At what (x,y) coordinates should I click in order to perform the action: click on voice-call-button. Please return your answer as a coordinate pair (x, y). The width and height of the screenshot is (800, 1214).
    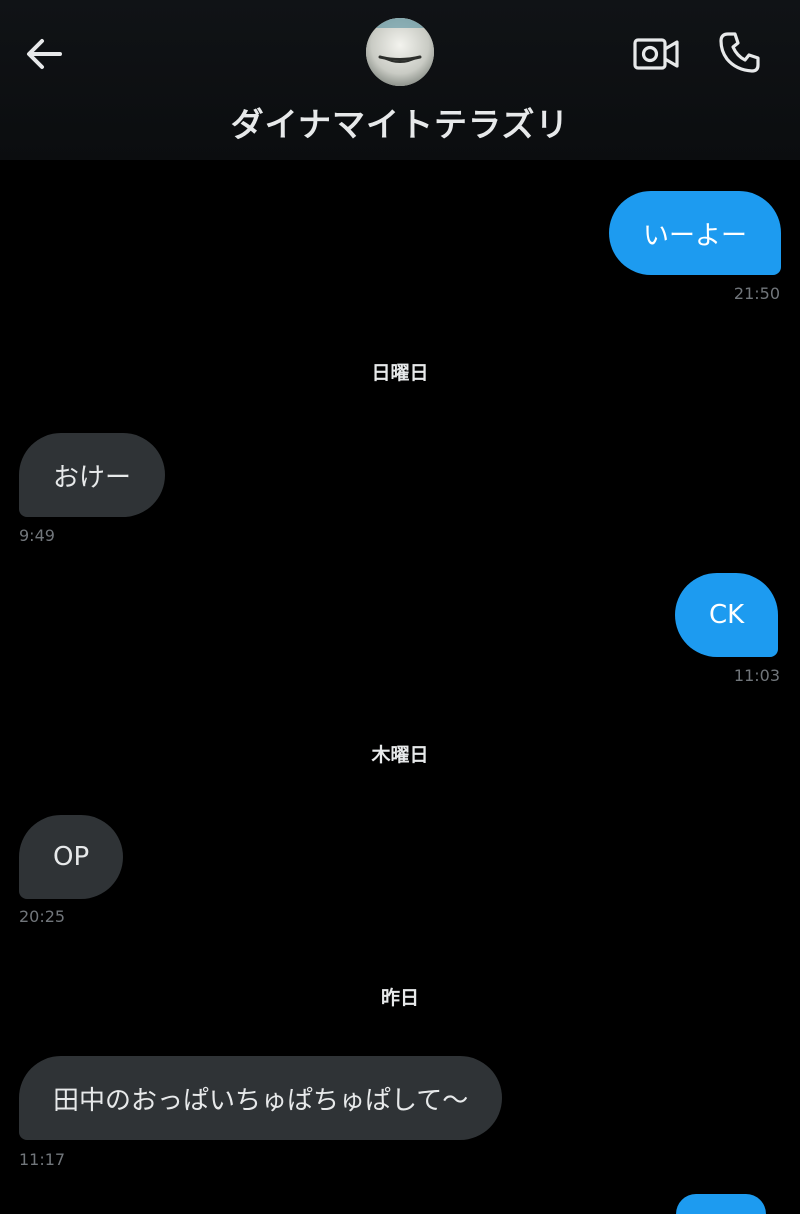
    Looking at the image, I should click on (740, 52).